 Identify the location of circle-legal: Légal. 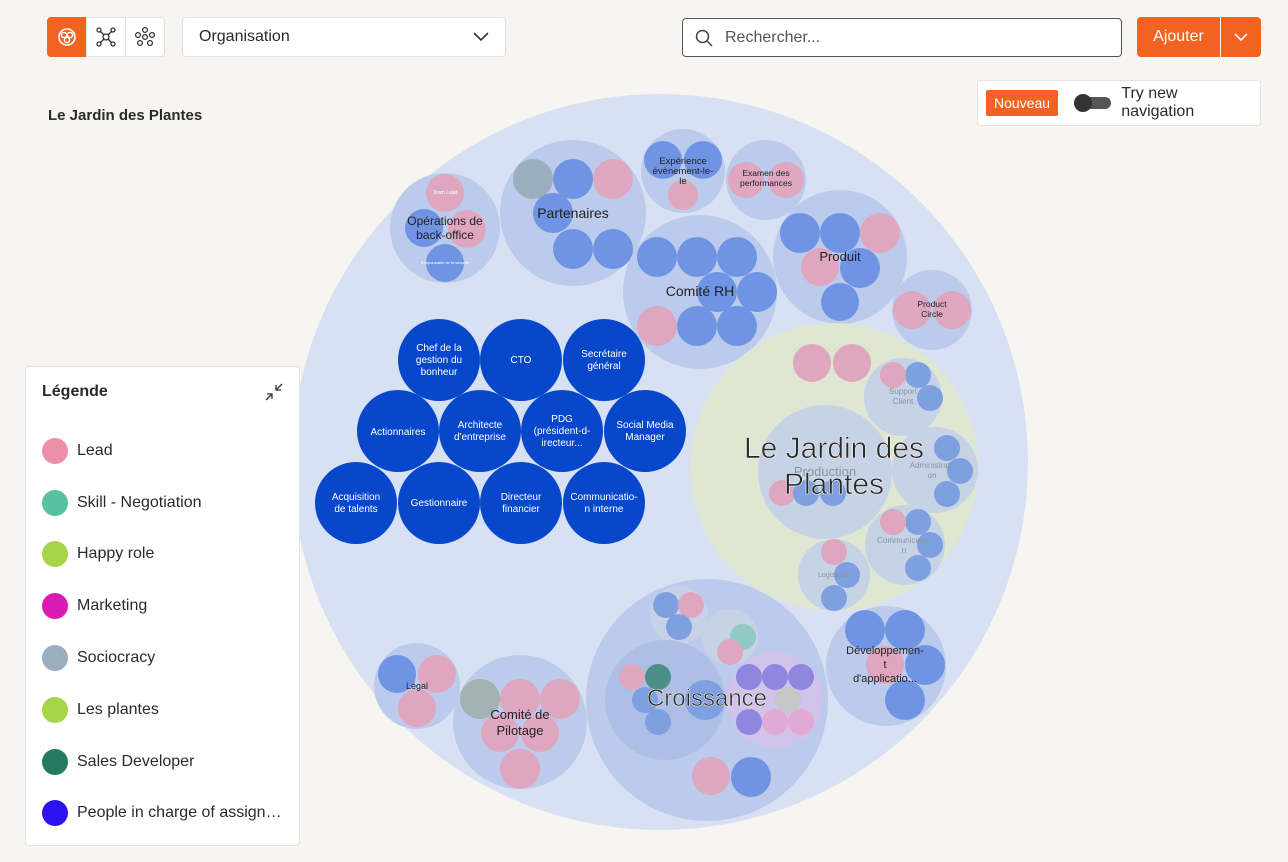
(417, 686).